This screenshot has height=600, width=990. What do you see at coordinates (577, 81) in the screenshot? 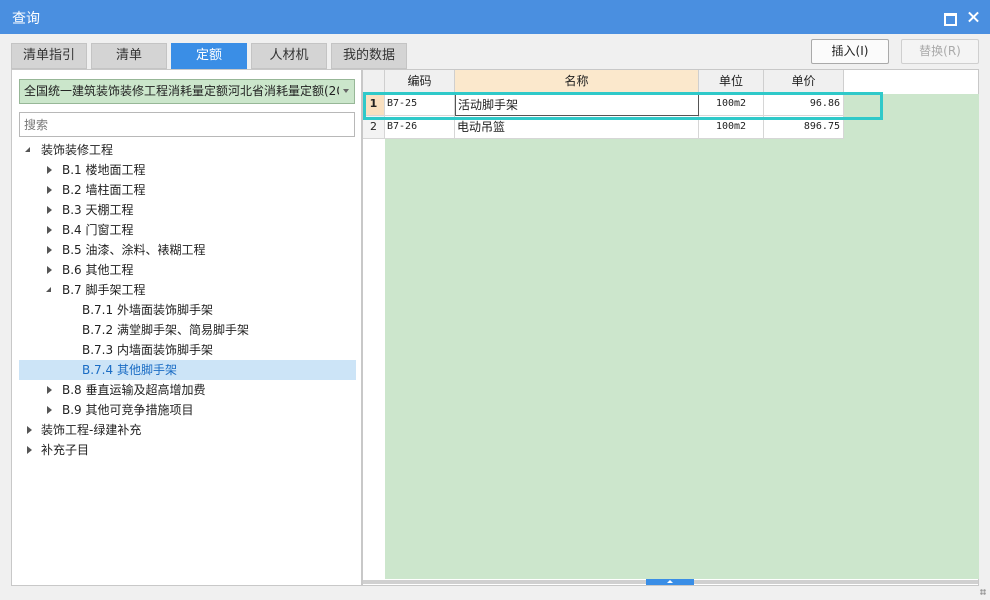
I see `column-header-name: 名称` at bounding box center [577, 81].